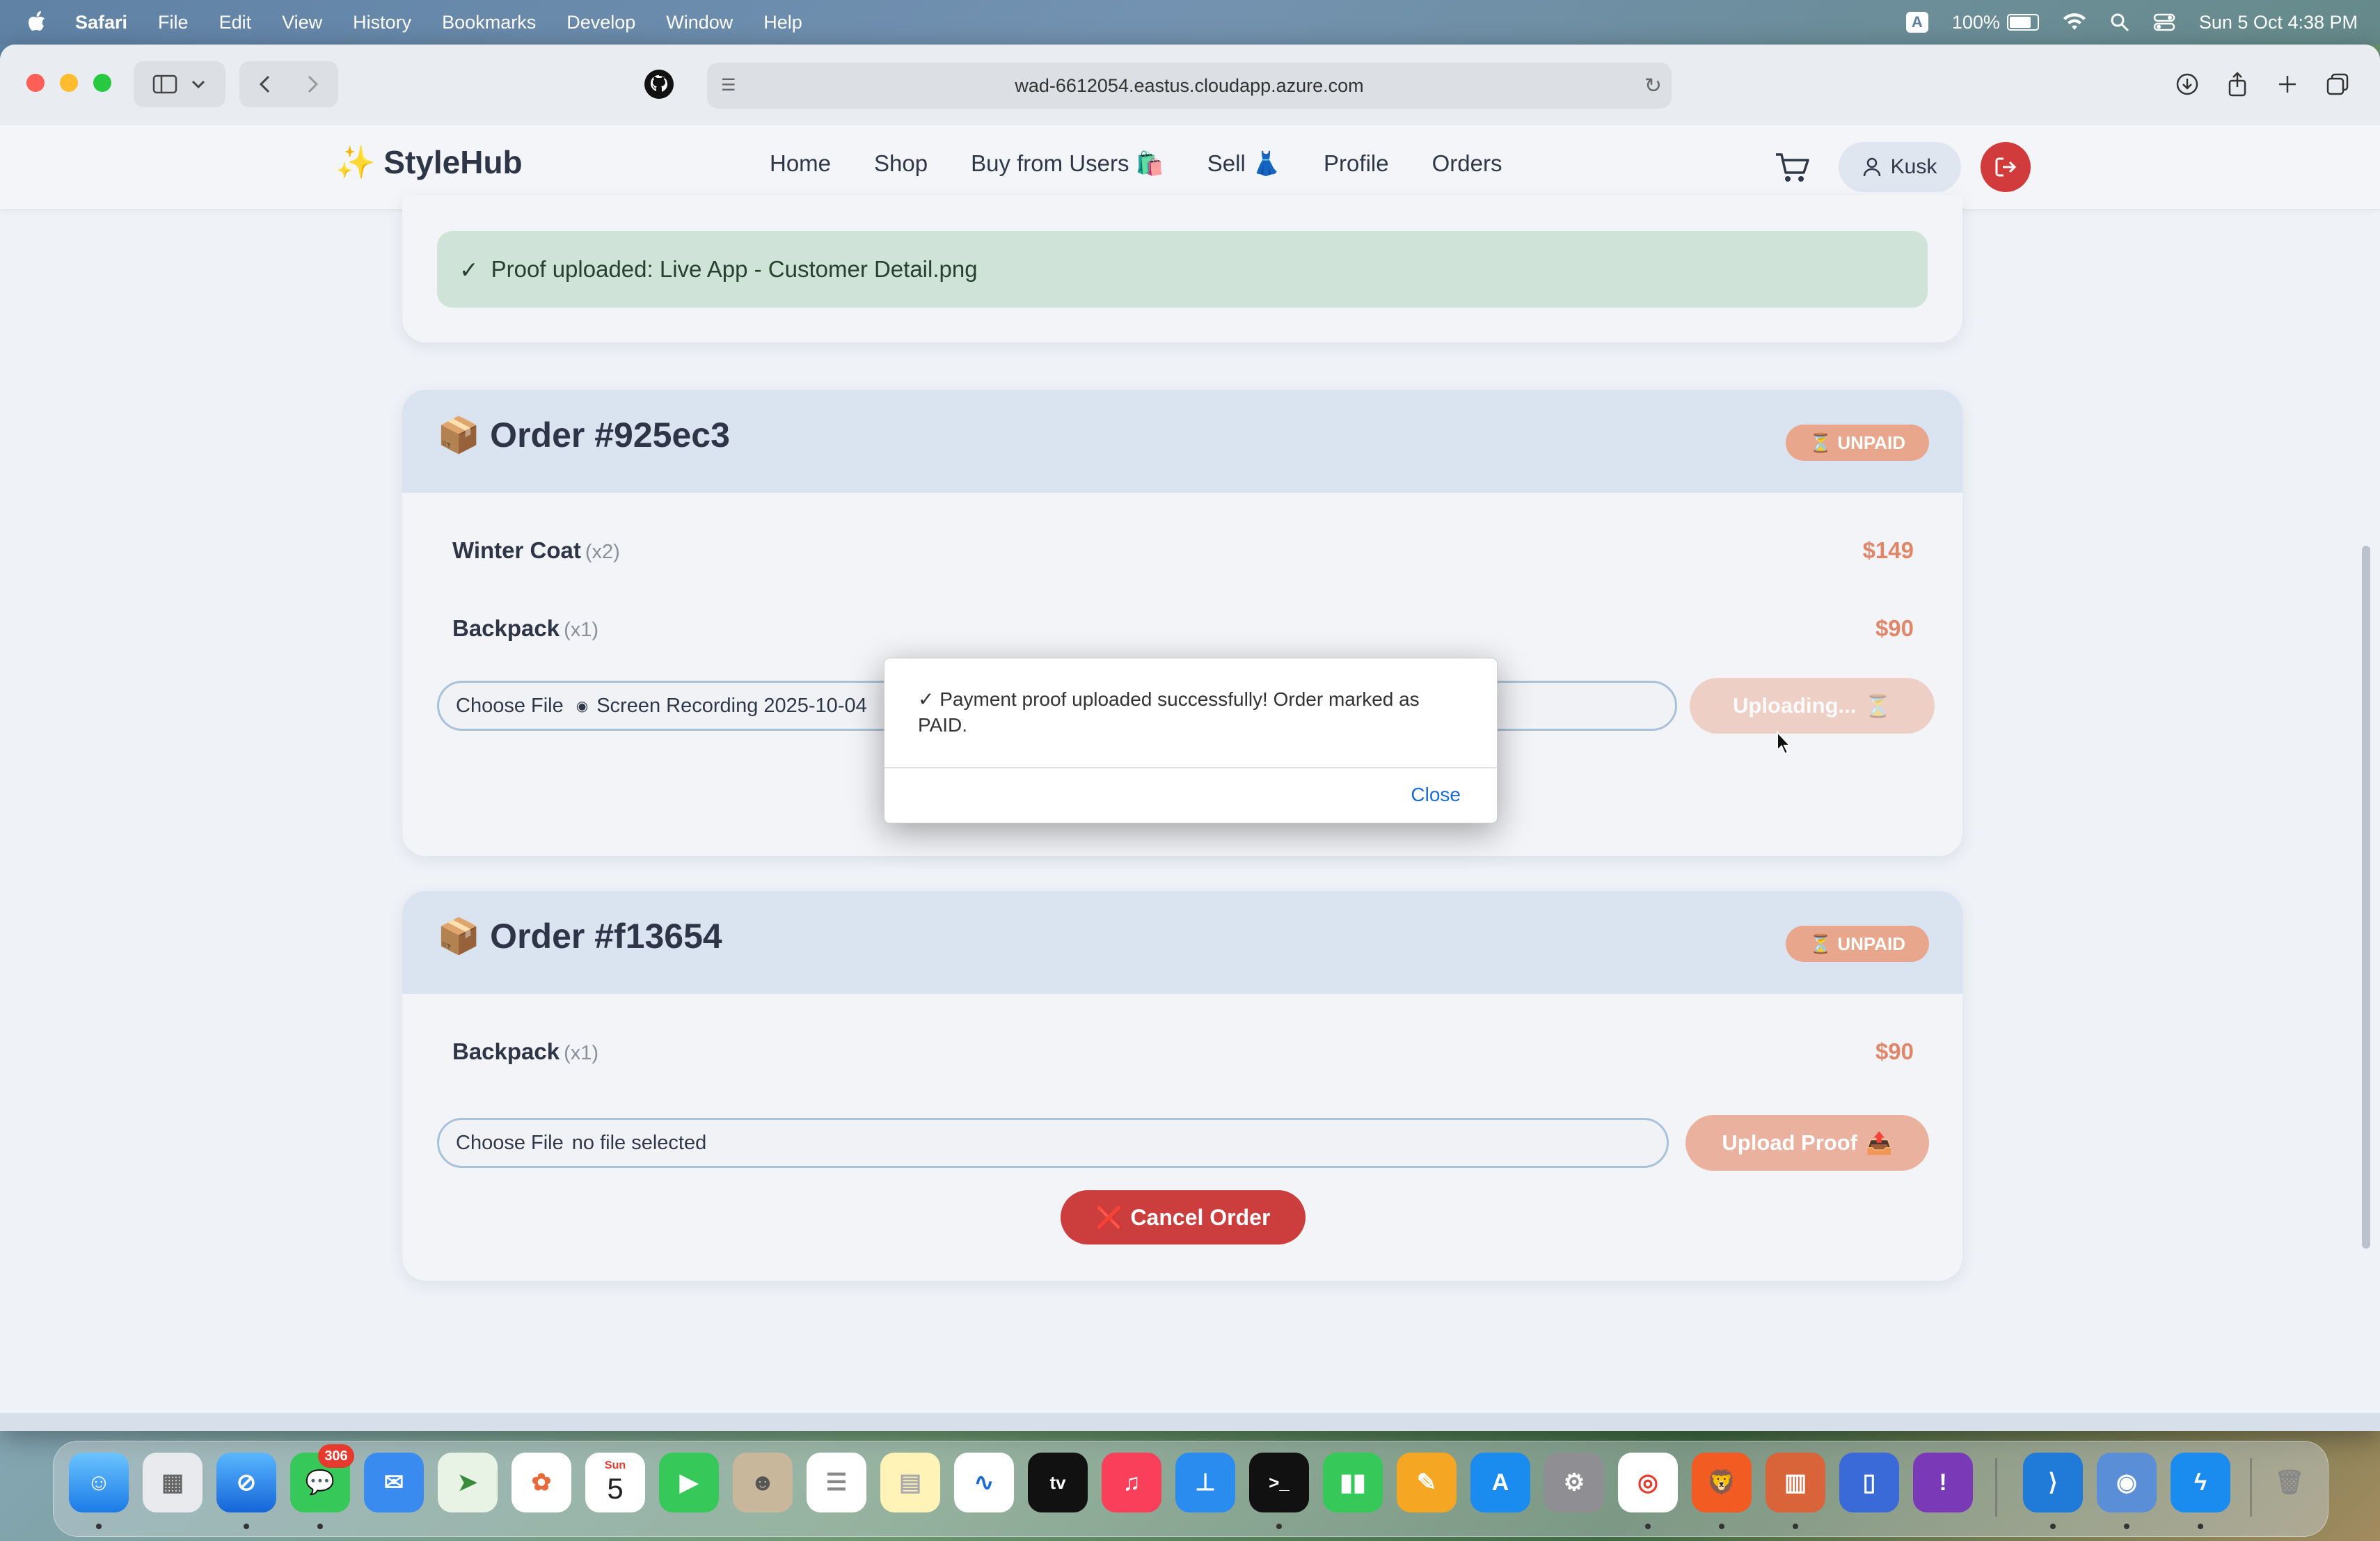 The image size is (2380, 1541). What do you see at coordinates (581, 1053) in the screenshot?
I see `item-qty: (x1)` at bounding box center [581, 1053].